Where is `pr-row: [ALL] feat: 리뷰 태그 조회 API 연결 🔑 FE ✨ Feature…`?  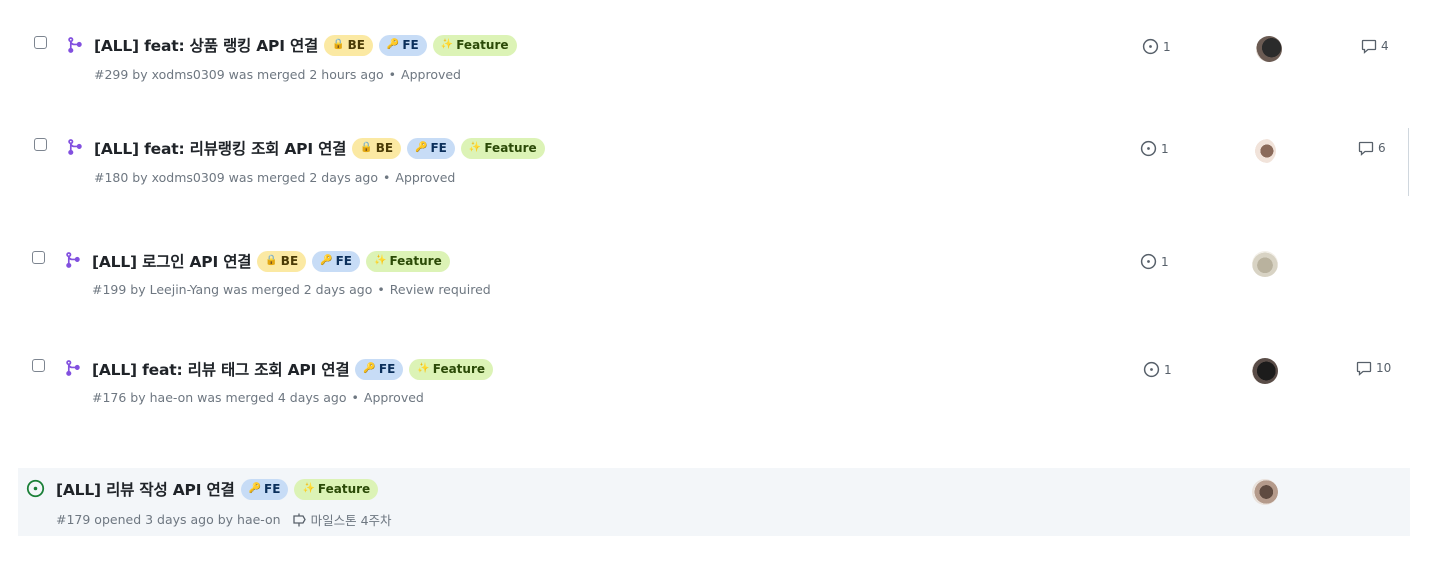
pr-row: [ALL] feat: 리뷰 태그 조회 API 연결 🔑 FE ✨ Feature… is located at coordinates (714, 384).